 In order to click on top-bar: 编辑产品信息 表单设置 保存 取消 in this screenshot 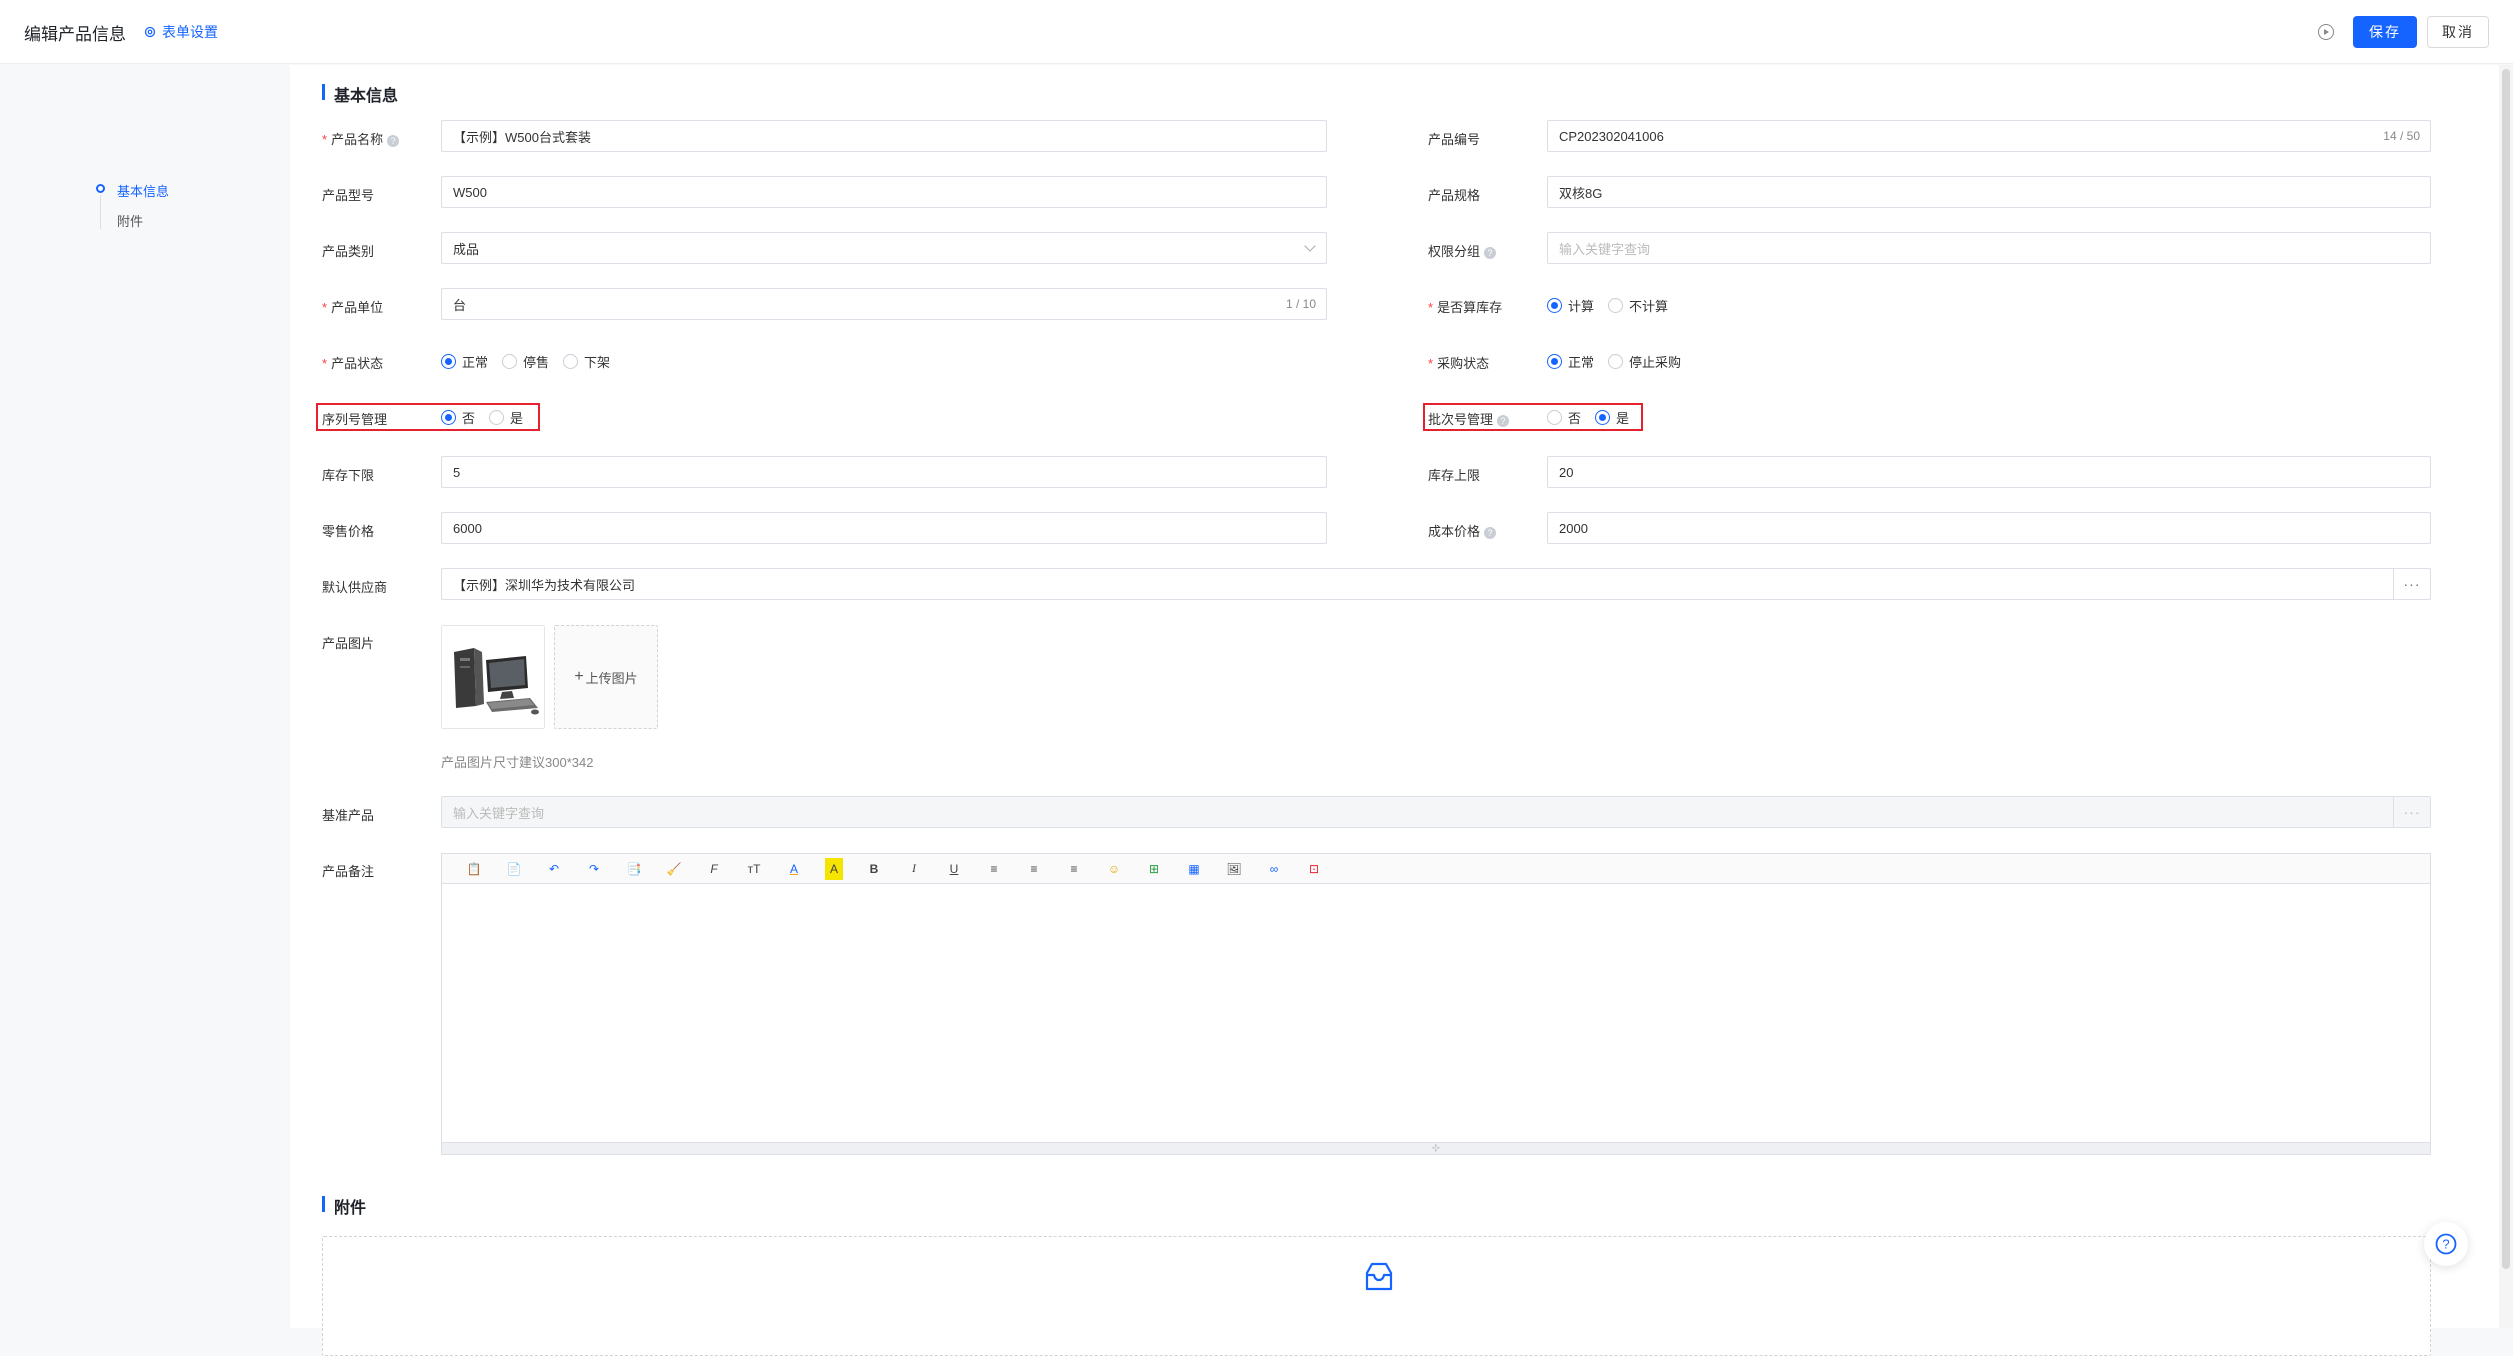, I will do `click(1256, 32)`.